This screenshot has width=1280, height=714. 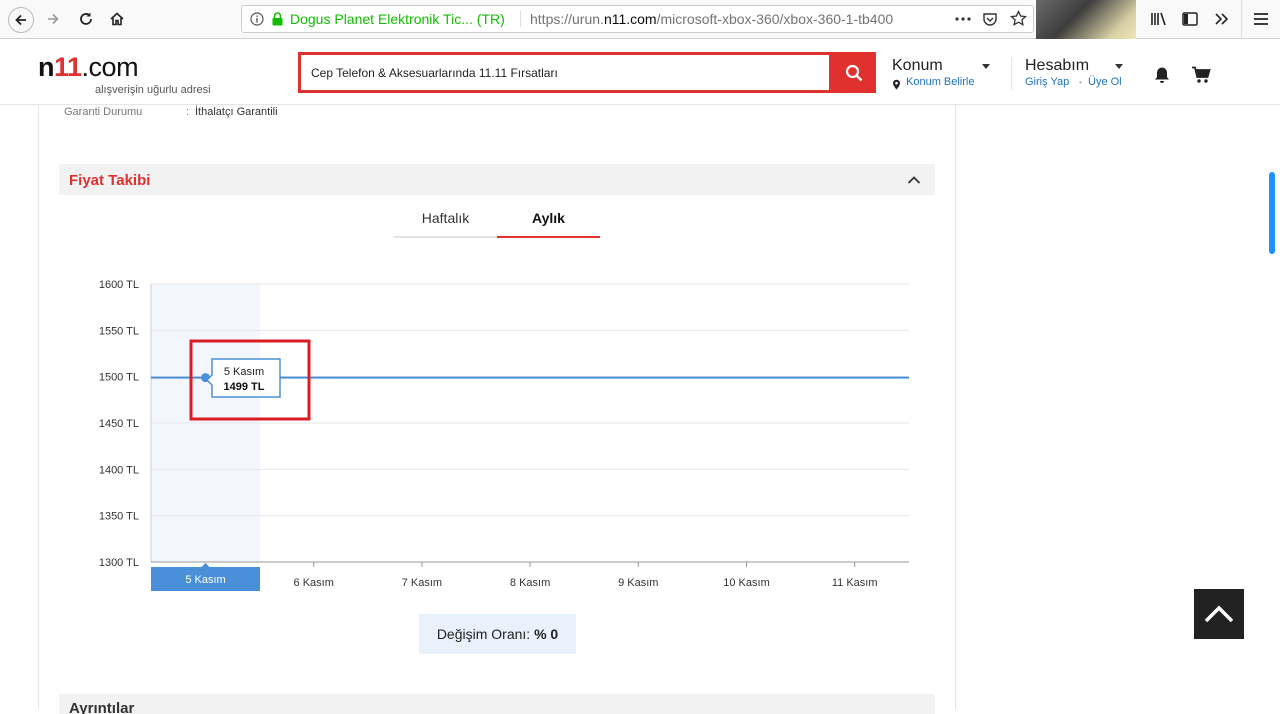 I want to click on konum-belirle-link: Konum Belirle, so click(x=940, y=82).